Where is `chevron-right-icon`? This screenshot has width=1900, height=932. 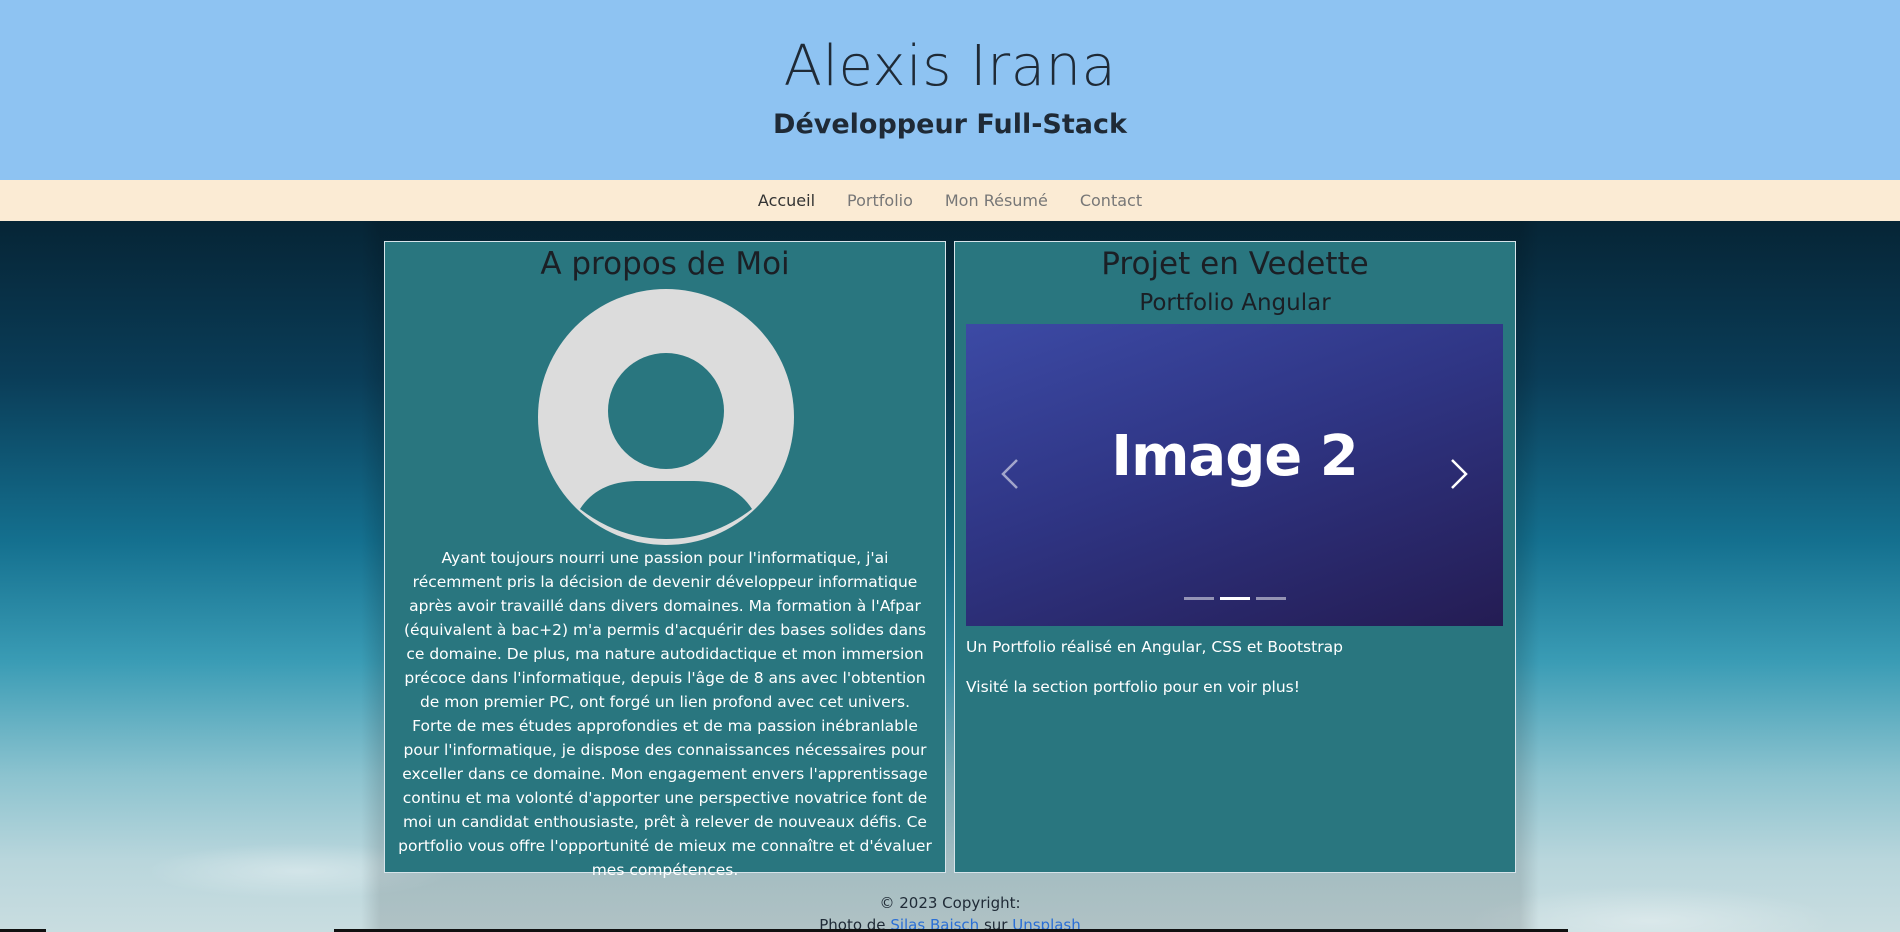
chevron-right-icon is located at coordinates (1458, 474).